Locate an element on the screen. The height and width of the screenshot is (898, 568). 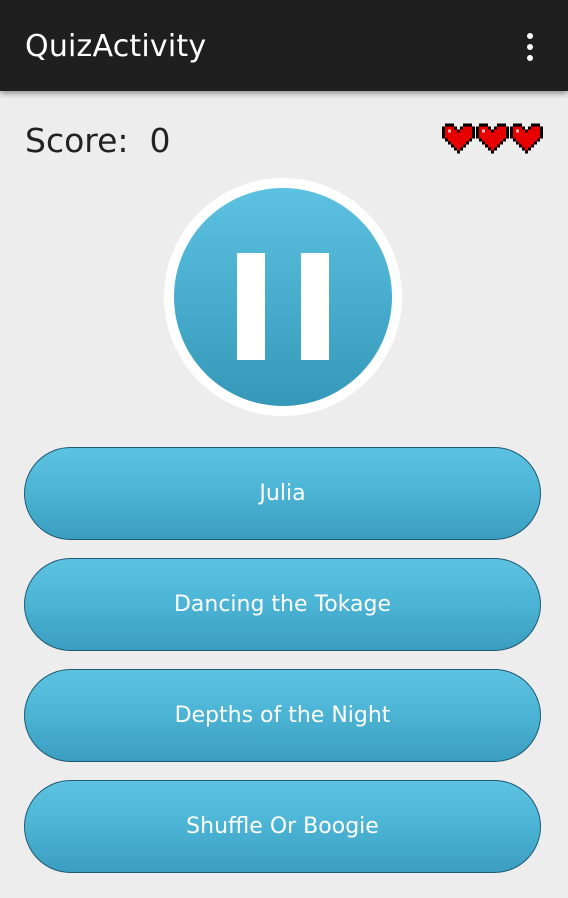
answer-button-3: Depths of the Night is located at coordinates (282, 715).